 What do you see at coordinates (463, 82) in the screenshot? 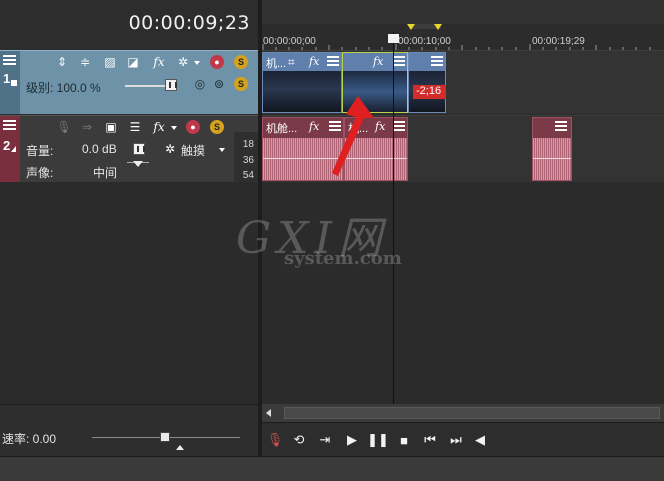
I see `video-track-lane: 机... ⌗ fx fx` at bounding box center [463, 82].